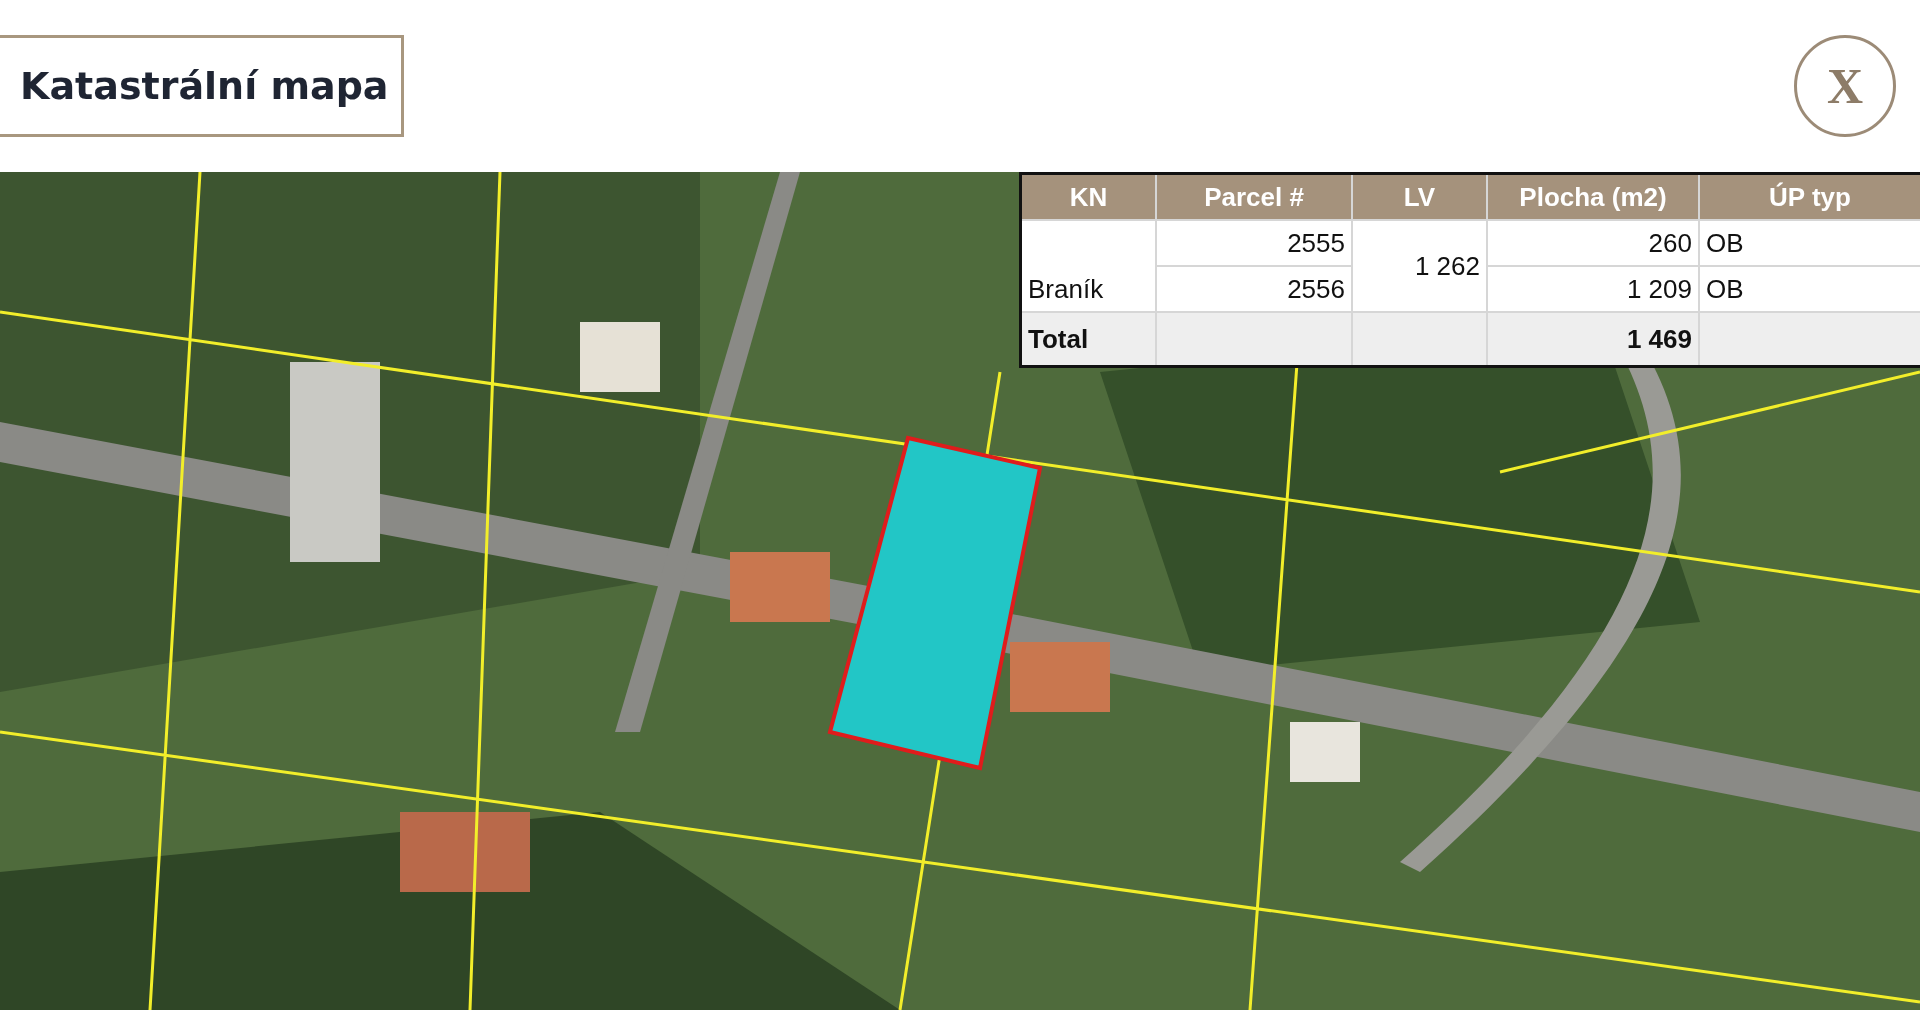  Describe the element at coordinates (1088, 339) in the screenshot. I see `table-cell: Total` at that location.